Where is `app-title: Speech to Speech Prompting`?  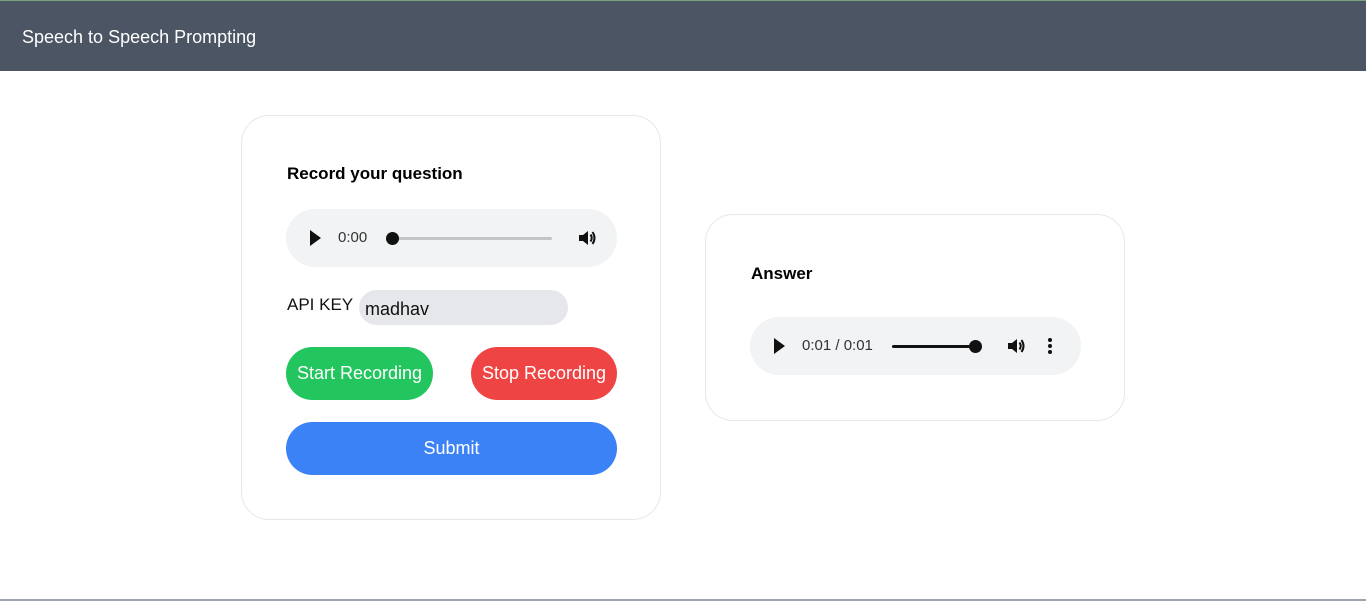 app-title: Speech to Speech Prompting is located at coordinates (139, 37).